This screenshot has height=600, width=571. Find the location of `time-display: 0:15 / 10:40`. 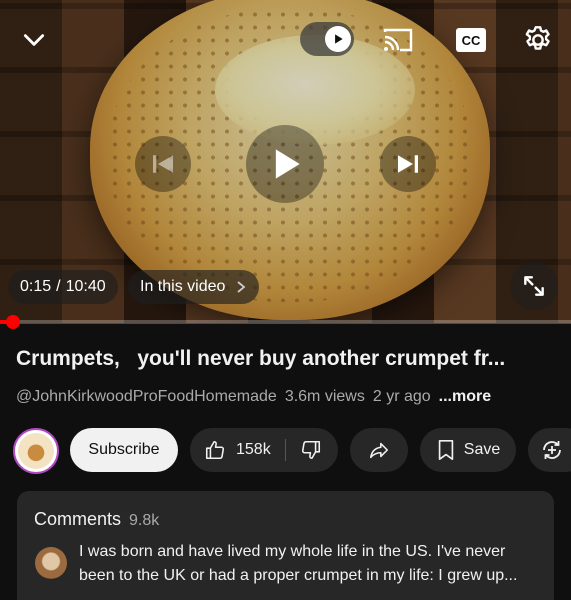

time-display: 0:15 / 10:40 is located at coordinates (63, 287).